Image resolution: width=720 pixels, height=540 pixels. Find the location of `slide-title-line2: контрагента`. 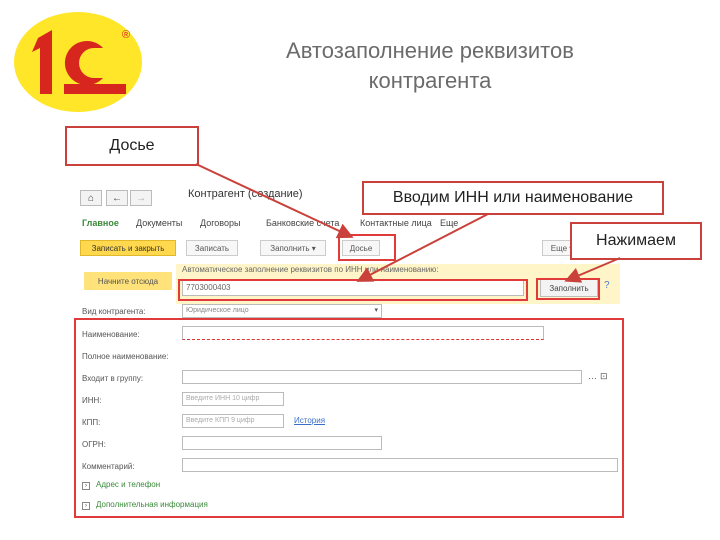

slide-title-line2: контрагента is located at coordinates (430, 80).